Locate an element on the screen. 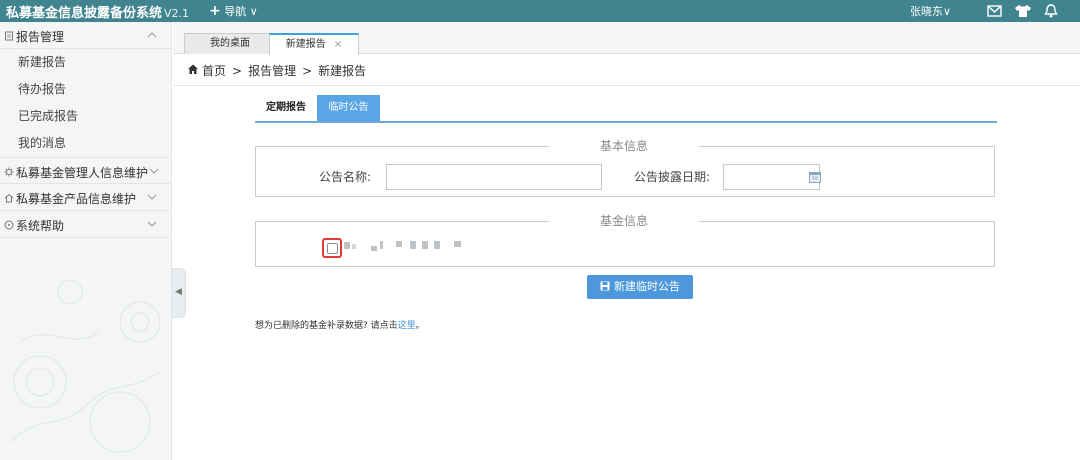 Image resolution: width=1080 pixels, height=460 pixels. help-icon is located at coordinates (9, 225).